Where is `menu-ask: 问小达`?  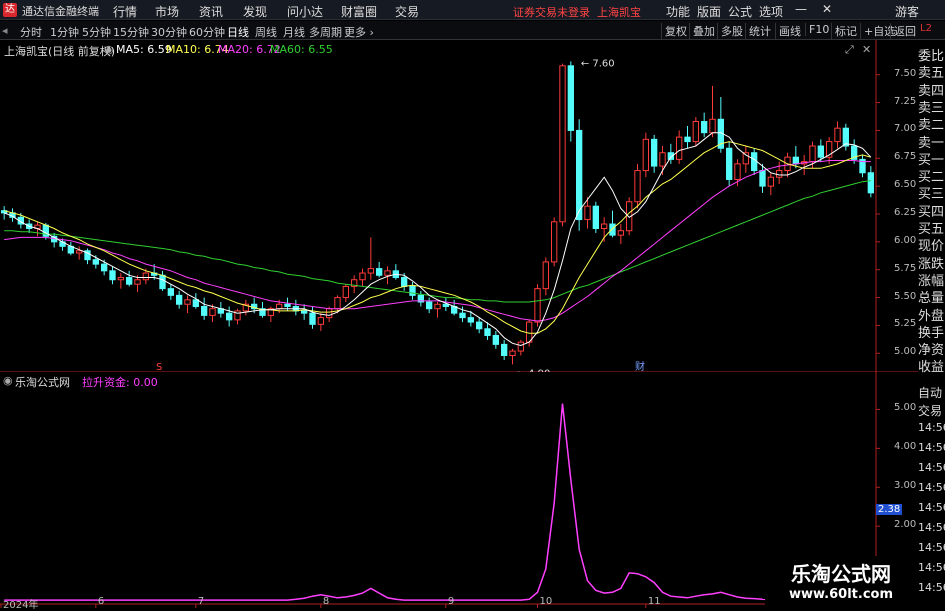
menu-ask: 问小达 is located at coordinates (305, 11).